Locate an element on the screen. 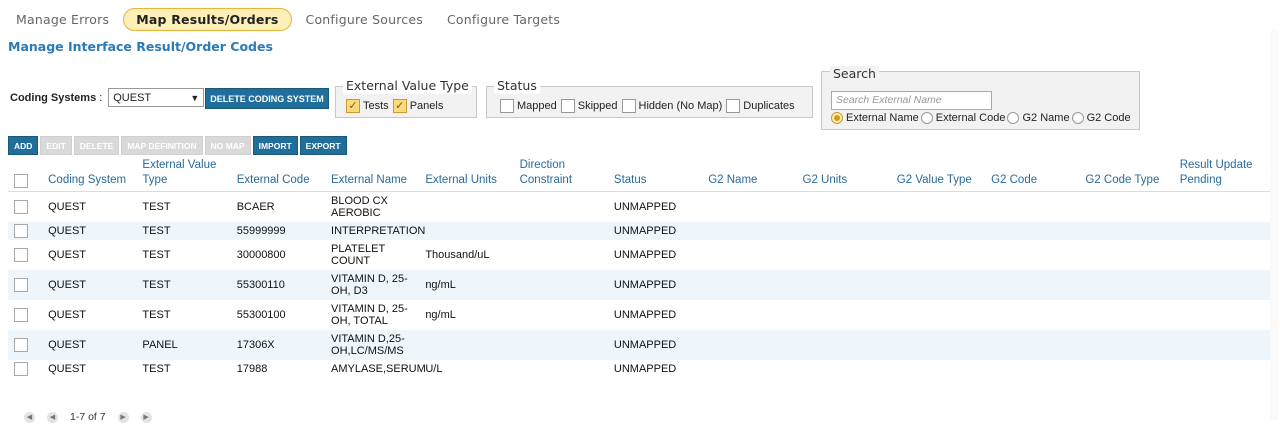 The width and height of the screenshot is (1280, 424). coding-system-select: QUEST ▼ is located at coordinates (156, 97).